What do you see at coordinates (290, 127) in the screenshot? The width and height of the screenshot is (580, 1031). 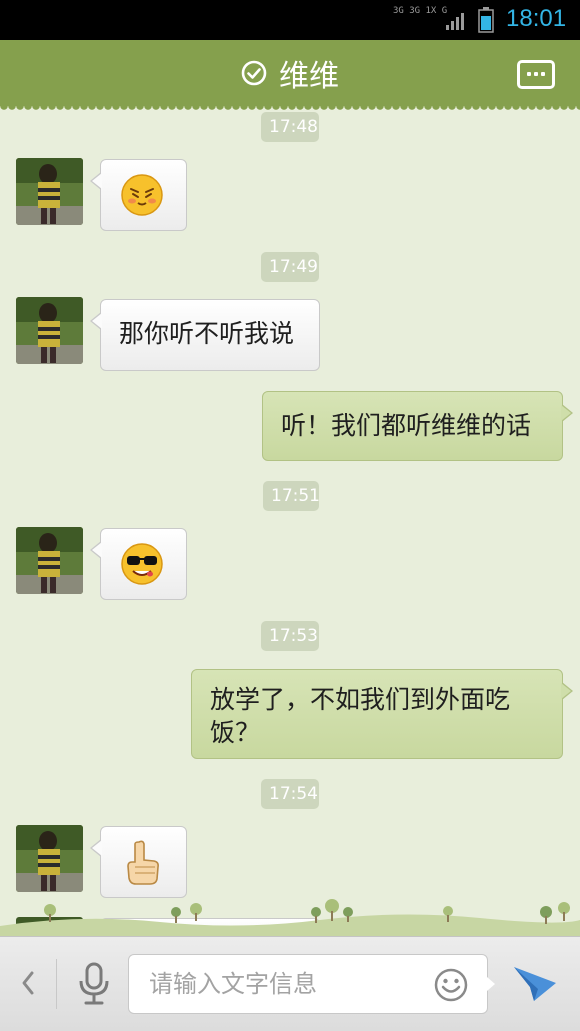 I see `timestamp: 17:48` at bounding box center [290, 127].